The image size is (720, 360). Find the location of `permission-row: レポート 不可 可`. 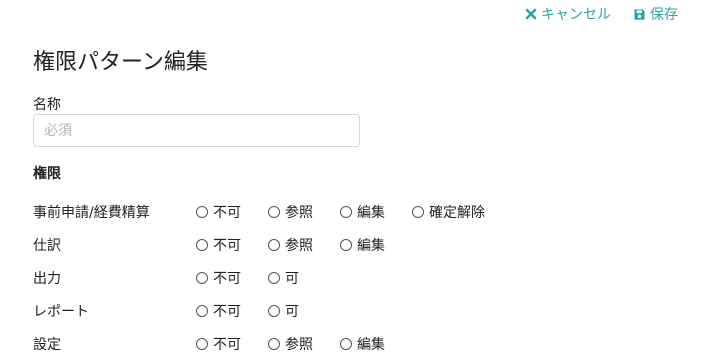

permission-row: レポート 不可 可 is located at coordinates (259, 310).